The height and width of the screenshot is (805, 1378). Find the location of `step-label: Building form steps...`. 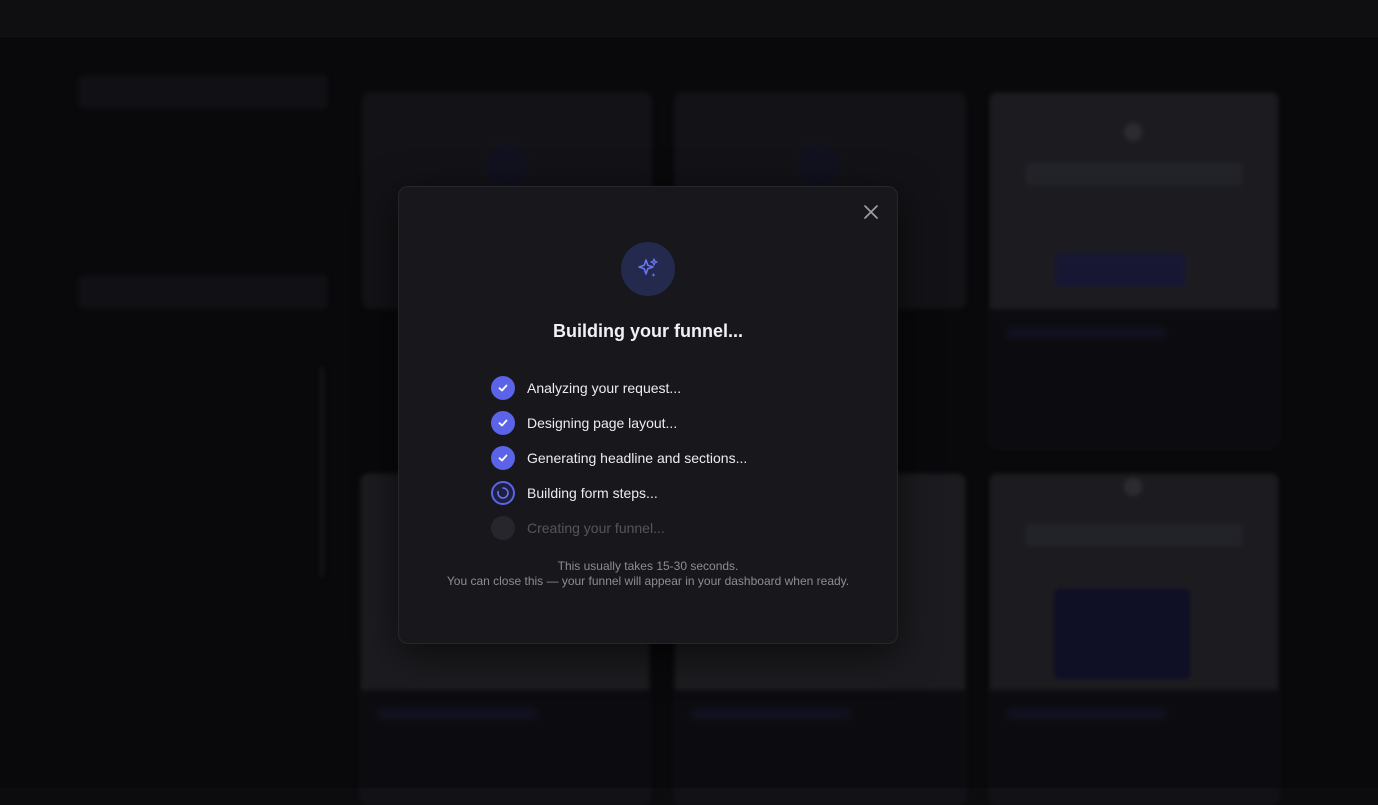

step-label: Building form steps... is located at coordinates (592, 492).